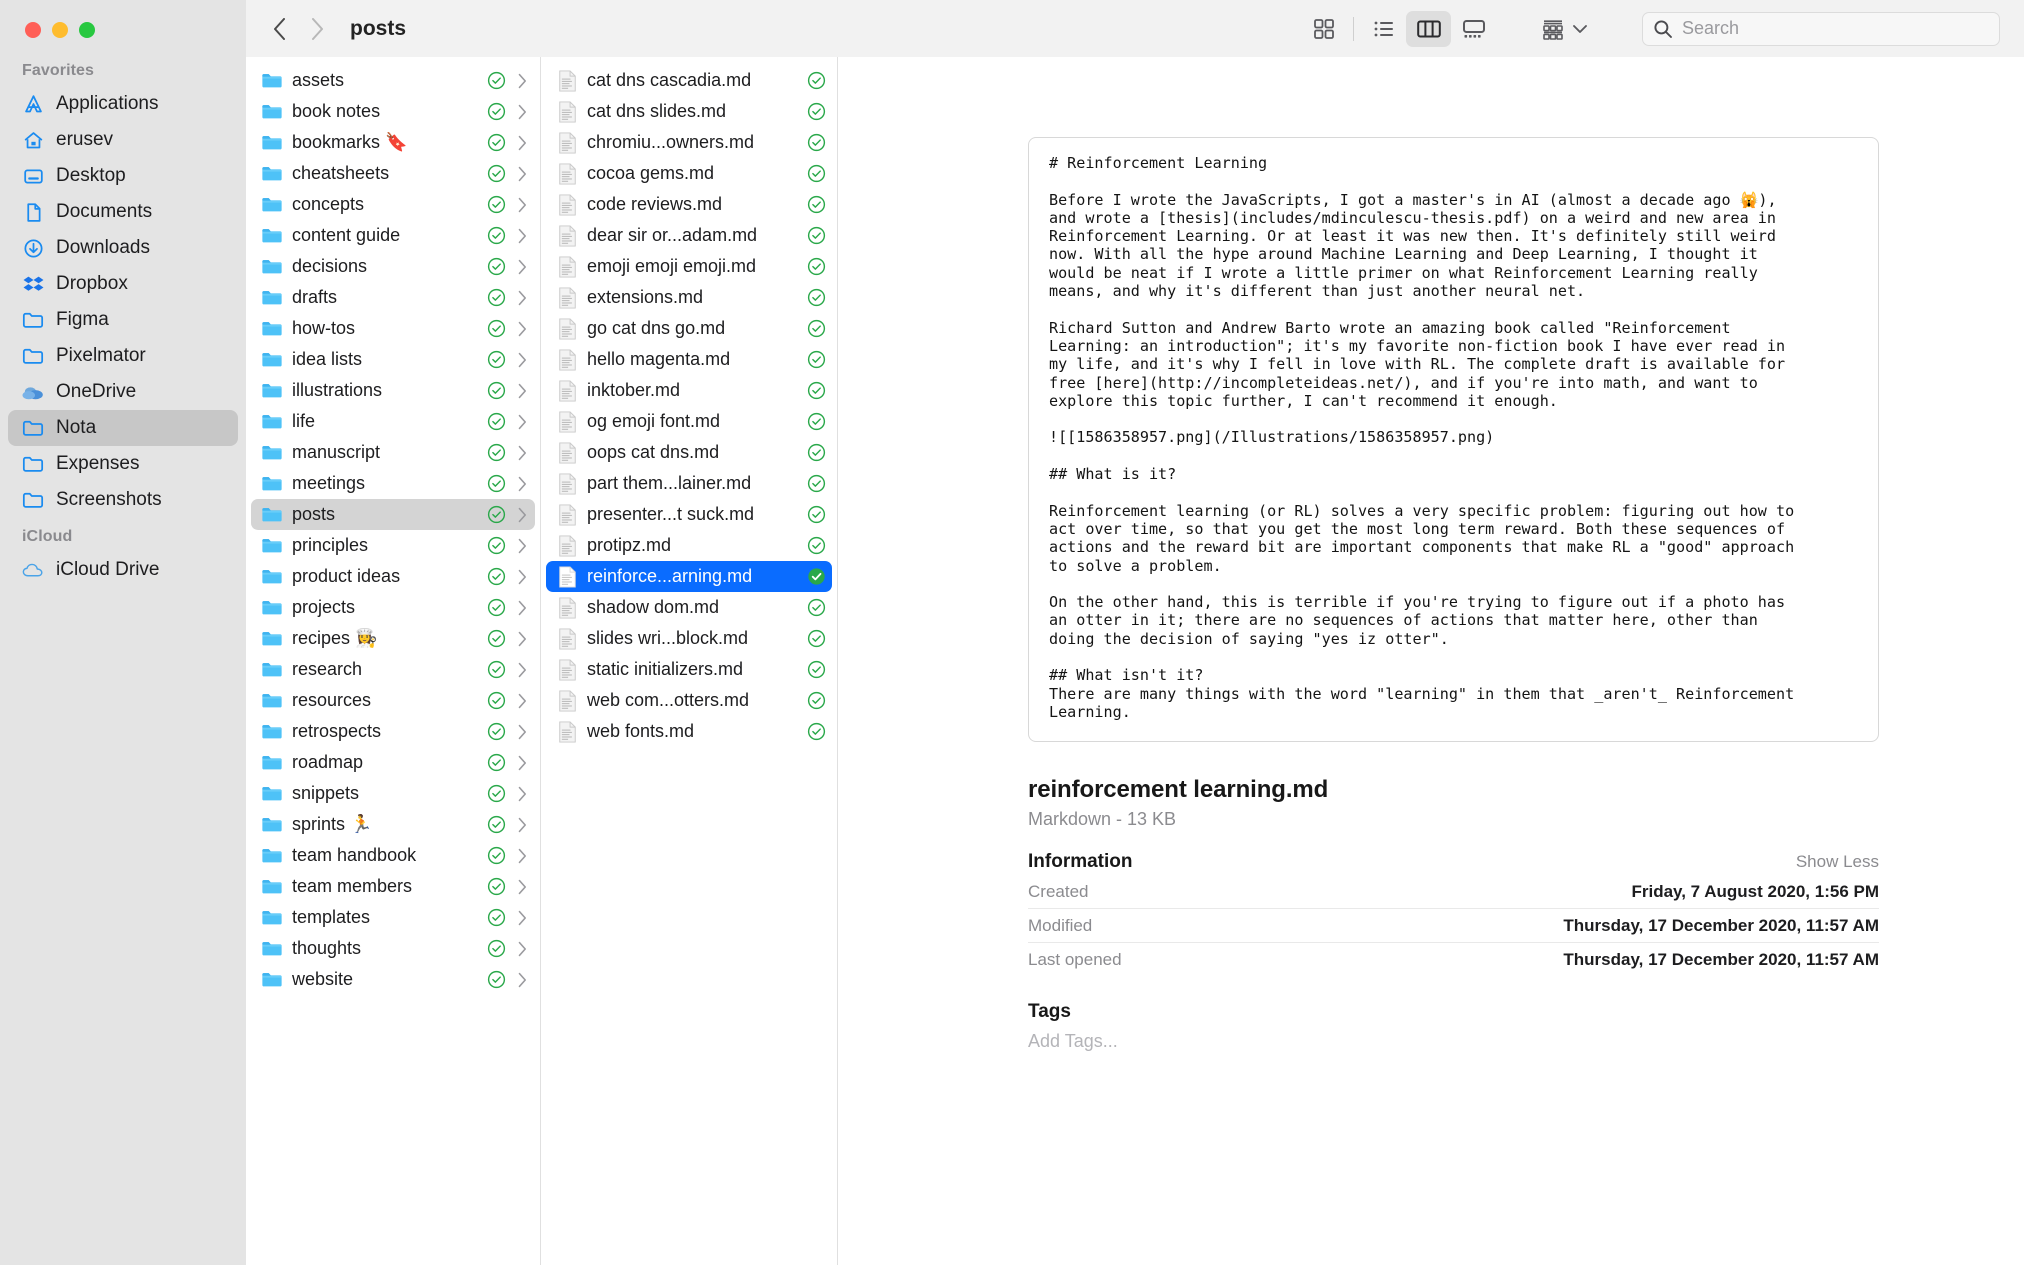 The height and width of the screenshot is (1265, 2024). Describe the element at coordinates (393, 886) in the screenshot. I see `folder-row: team members` at that location.